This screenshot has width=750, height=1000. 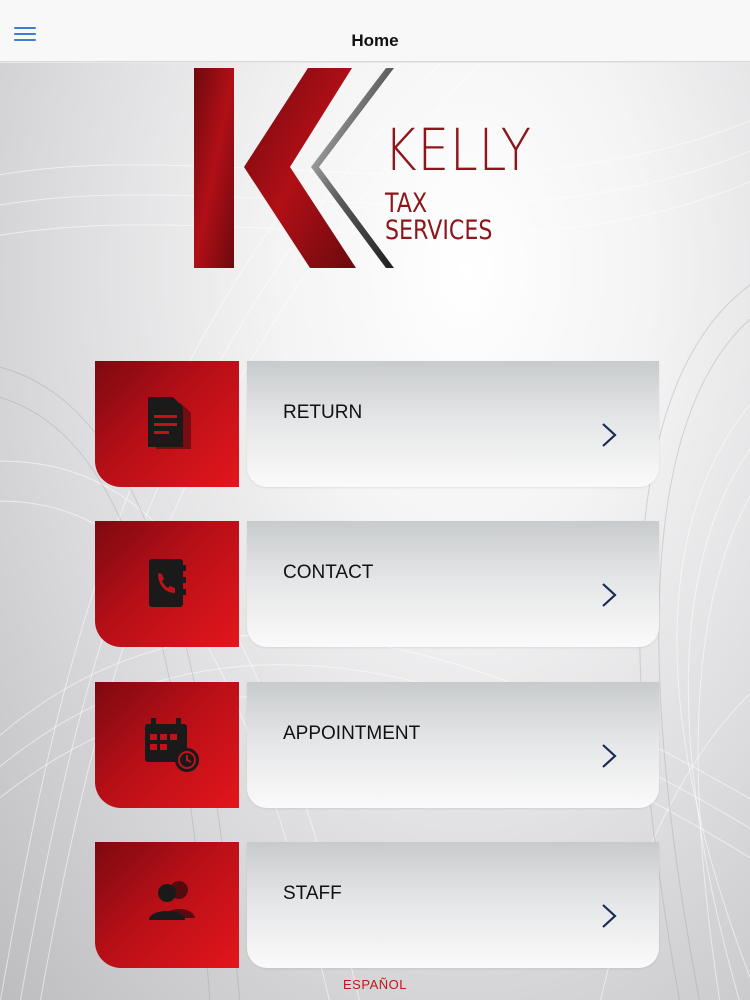 I want to click on menu-item-label: CONTACT, so click(x=328, y=572).